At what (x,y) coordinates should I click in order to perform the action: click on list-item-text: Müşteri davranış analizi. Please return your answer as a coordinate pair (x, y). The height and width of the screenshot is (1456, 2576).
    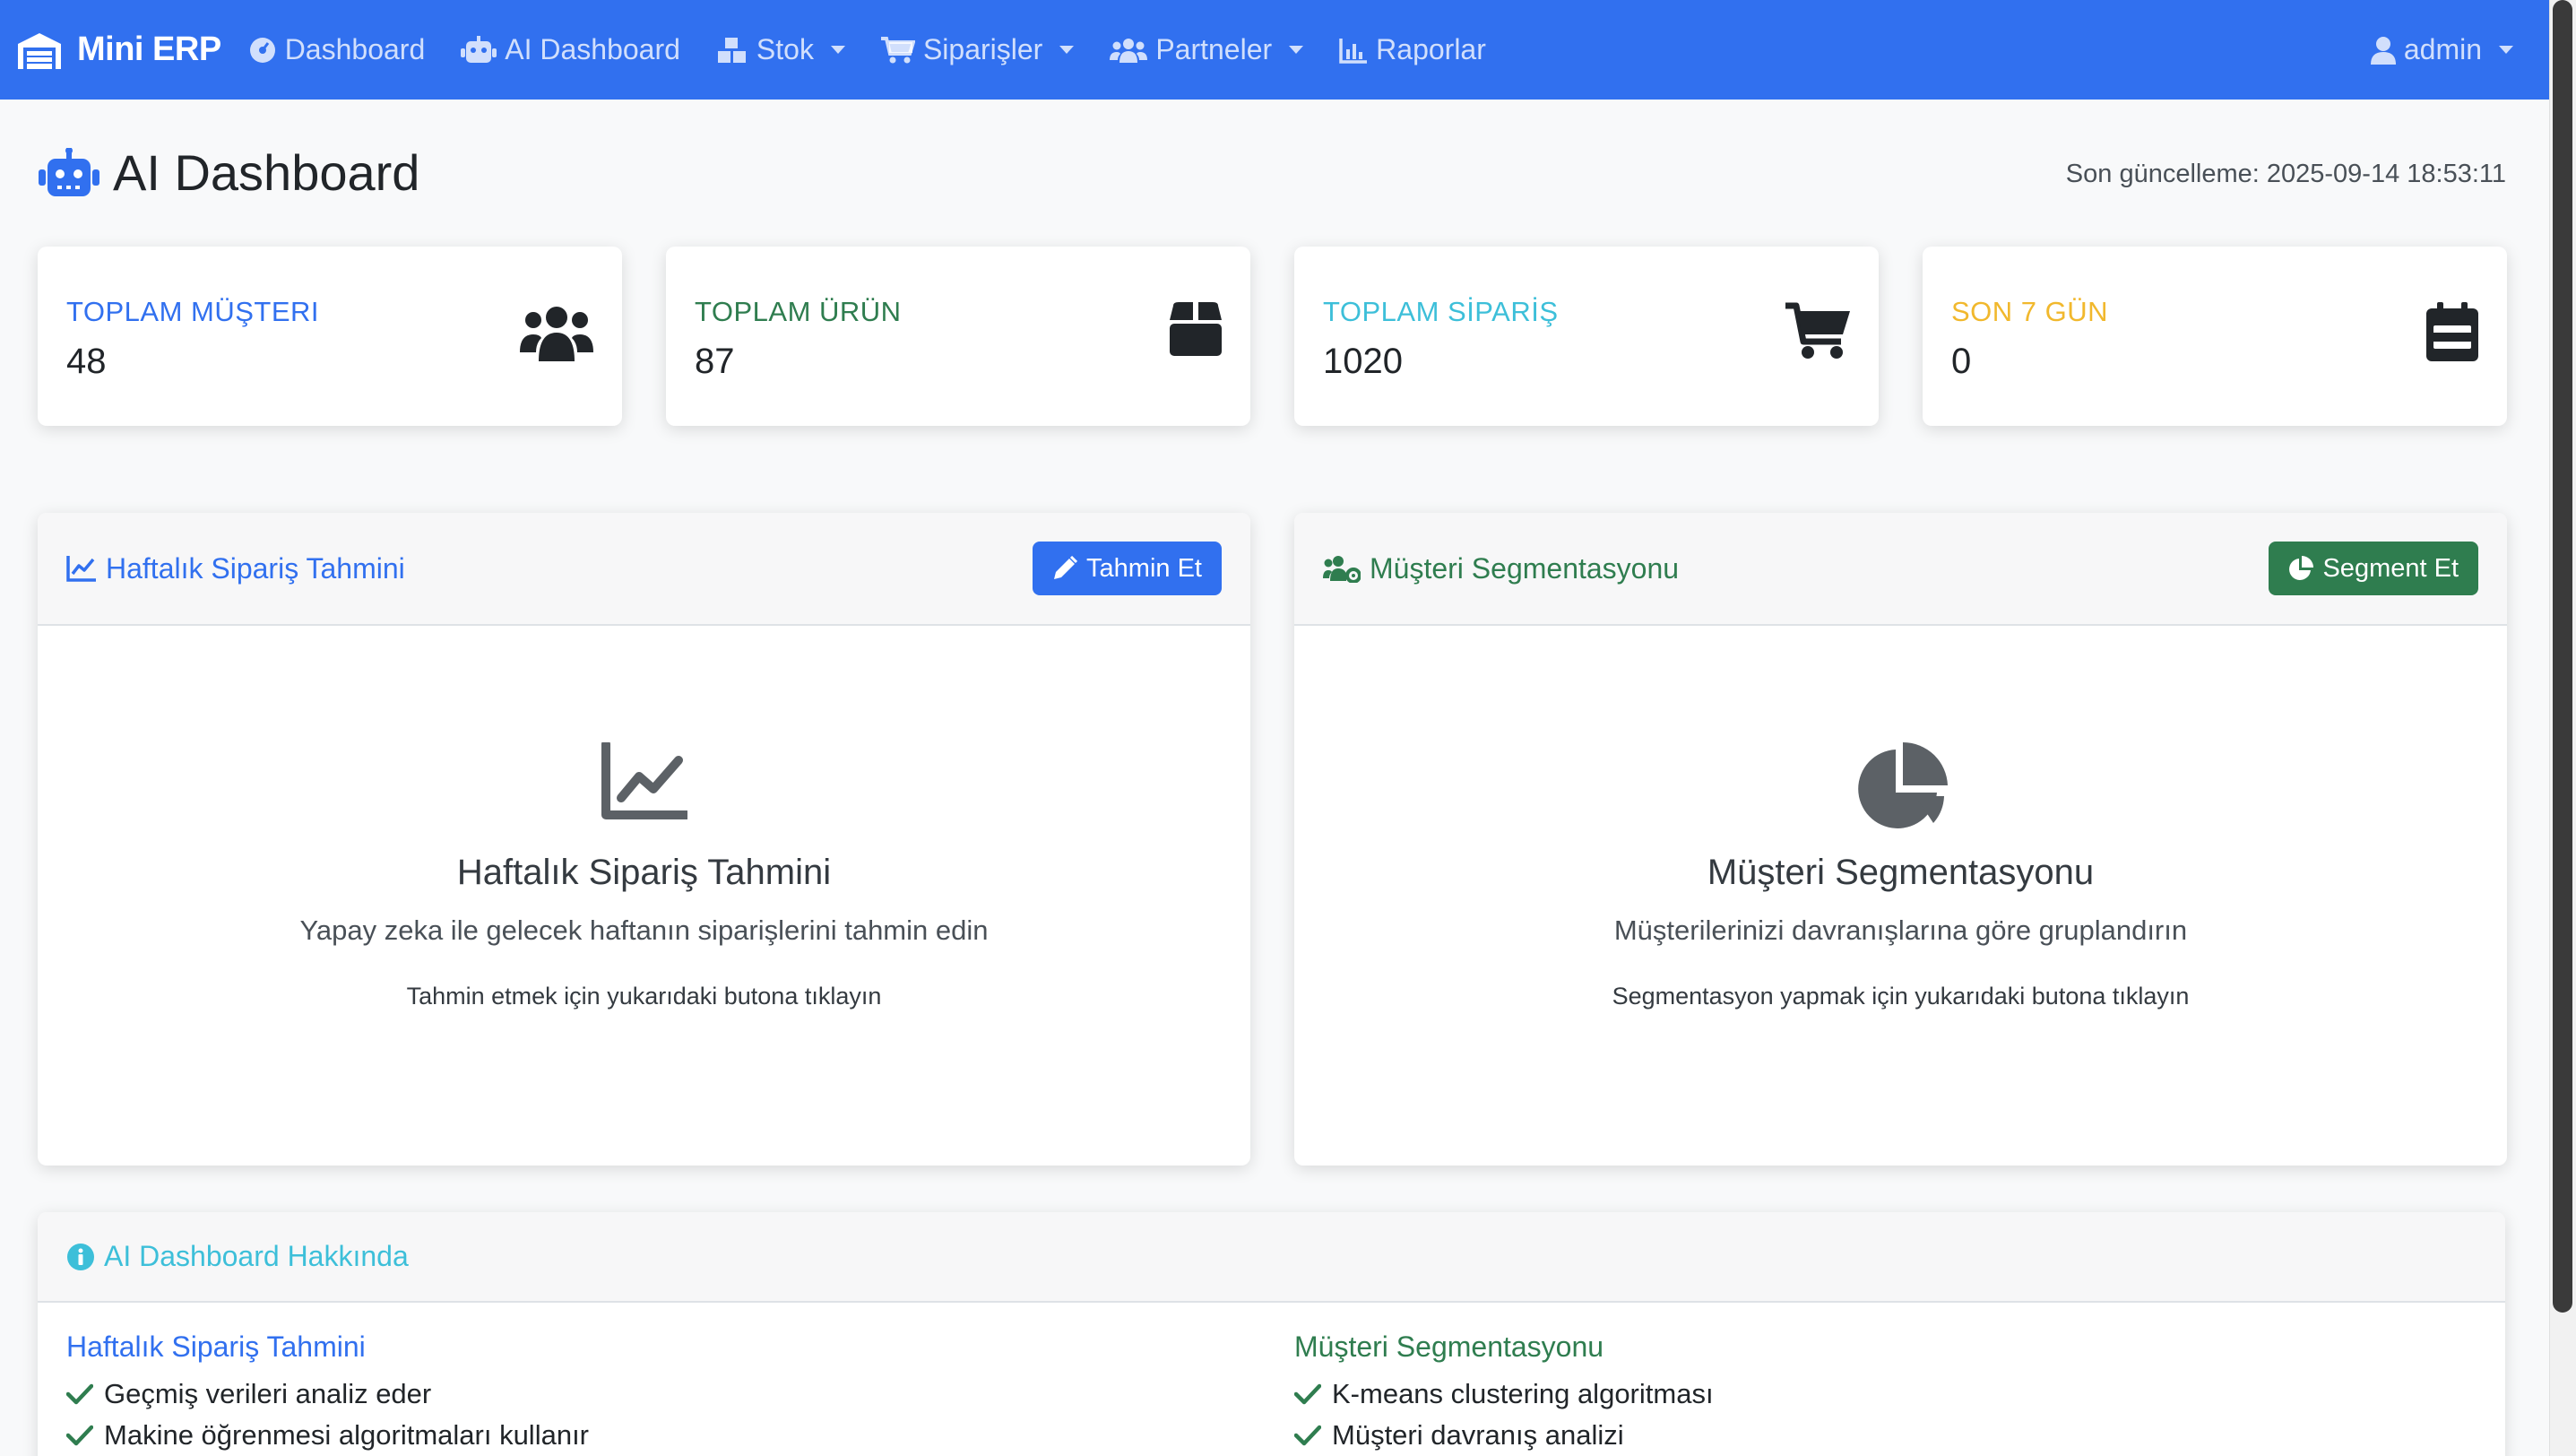
    Looking at the image, I should click on (1478, 1435).